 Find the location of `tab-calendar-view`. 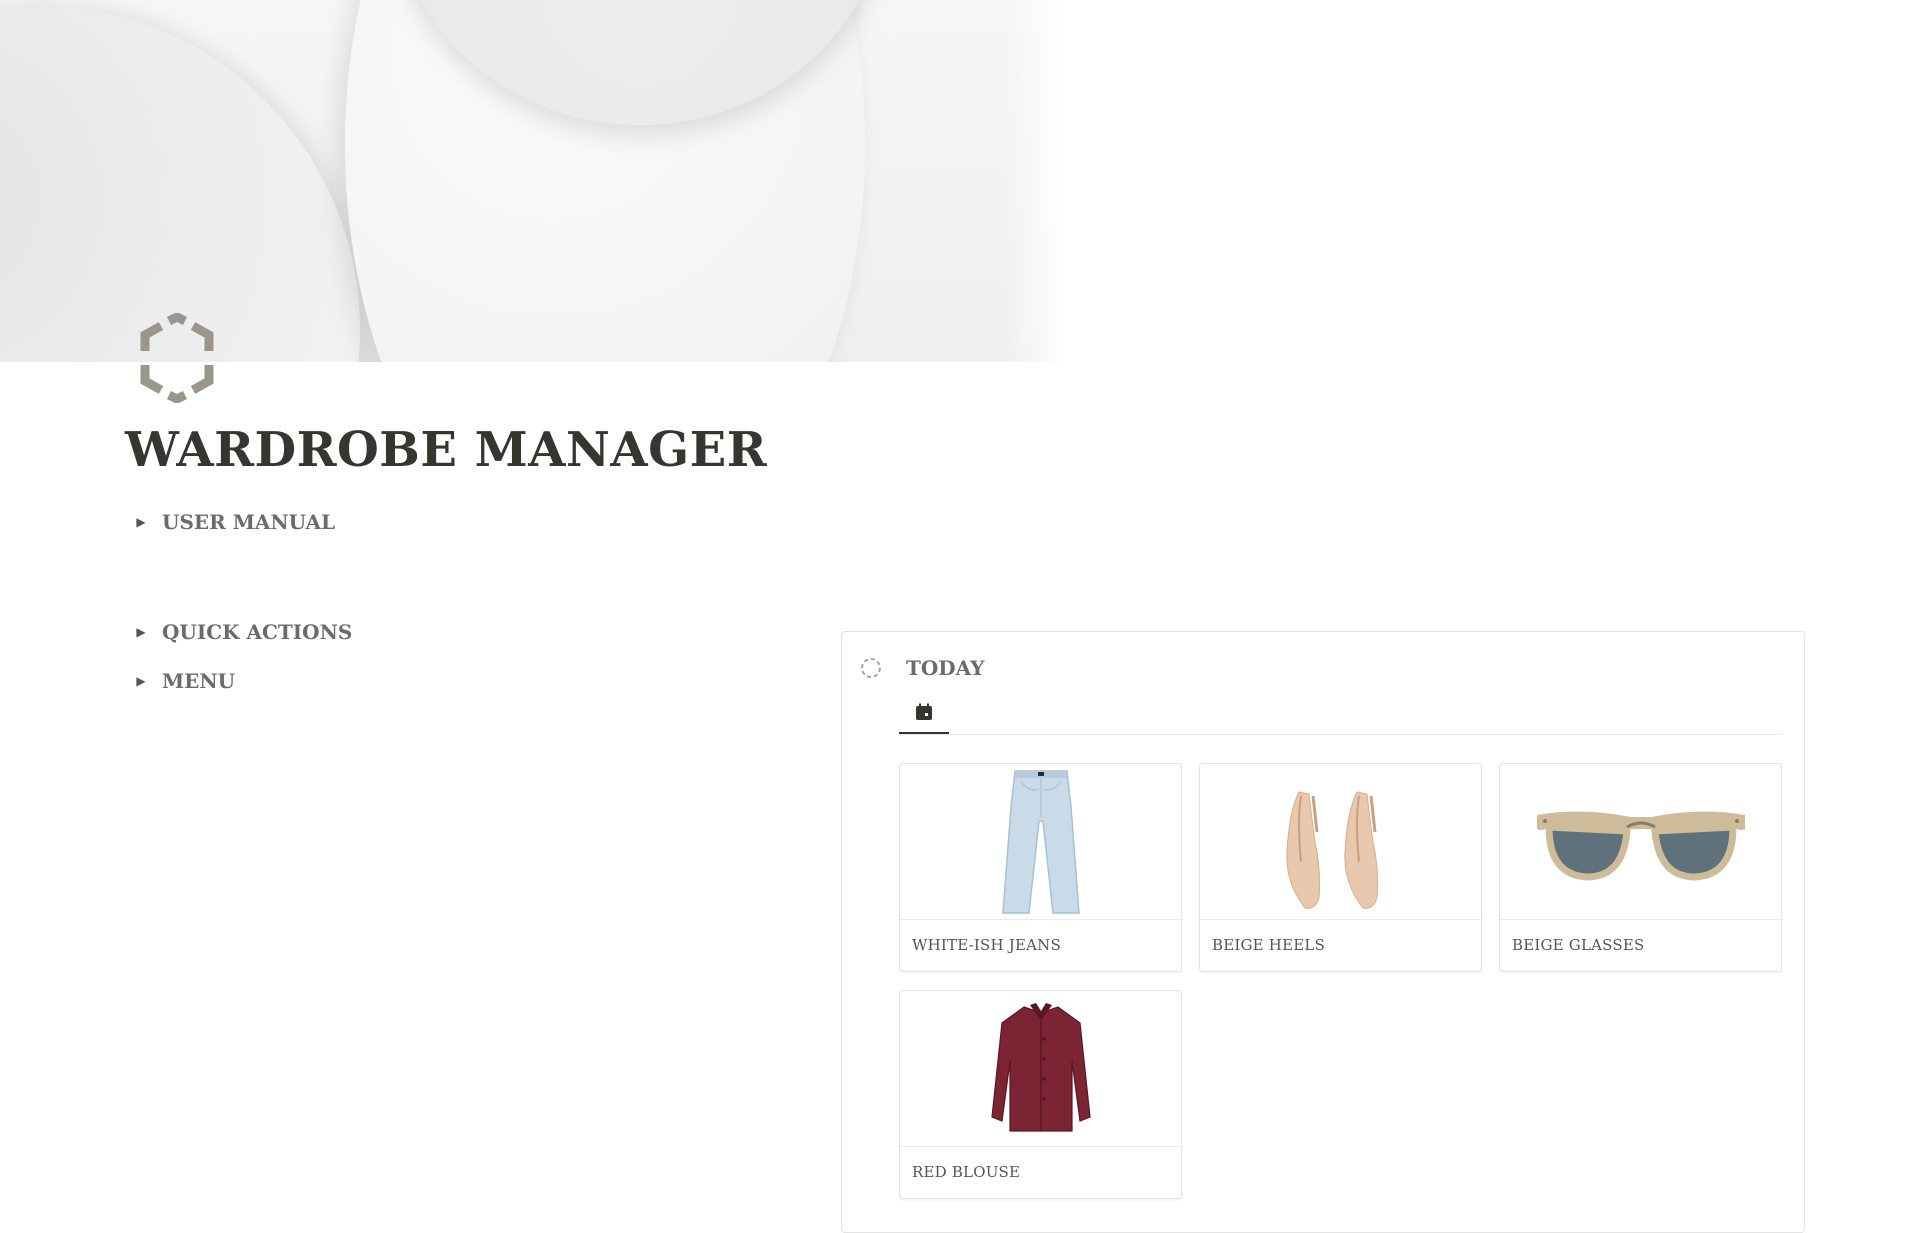

tab-calendar-view is located at coordinates (924, 716).